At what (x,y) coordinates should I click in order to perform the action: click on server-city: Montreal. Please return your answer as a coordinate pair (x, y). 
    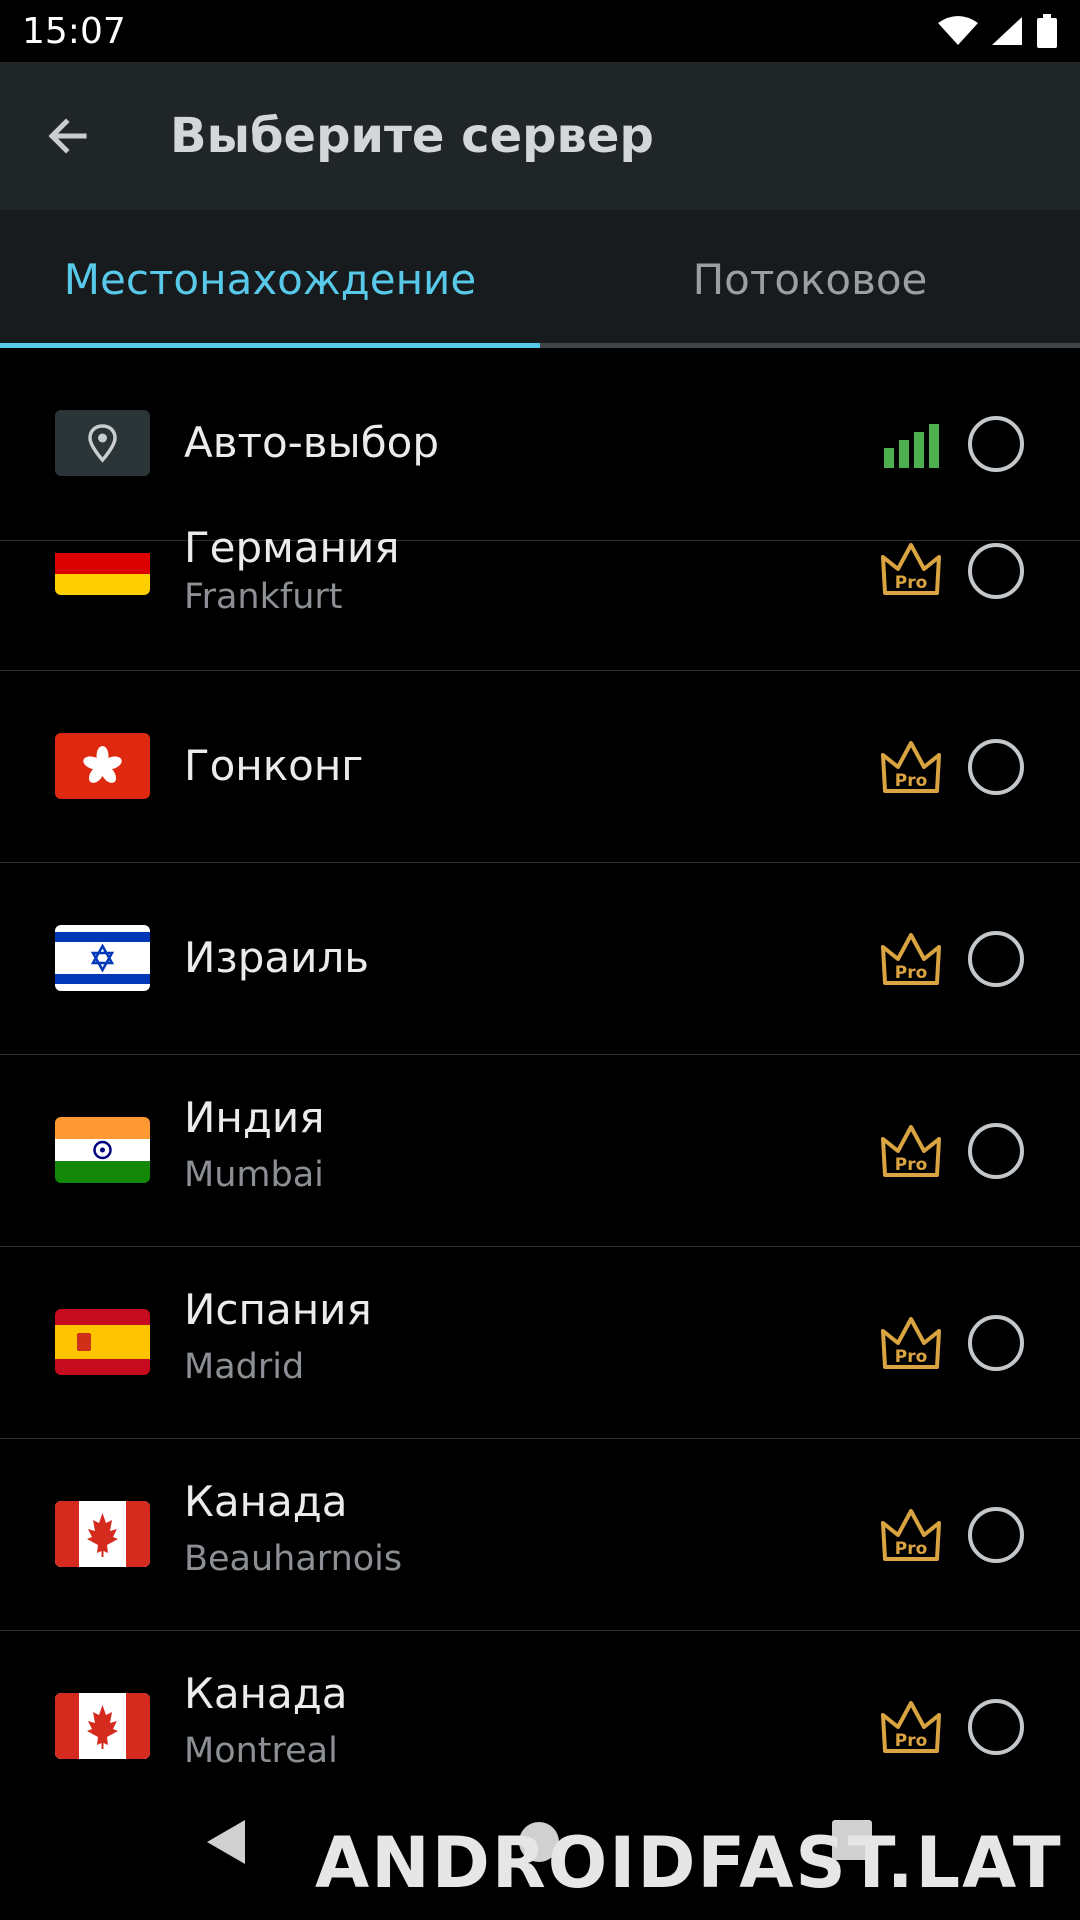
    Looking at the image, I should click on (261, 1751).